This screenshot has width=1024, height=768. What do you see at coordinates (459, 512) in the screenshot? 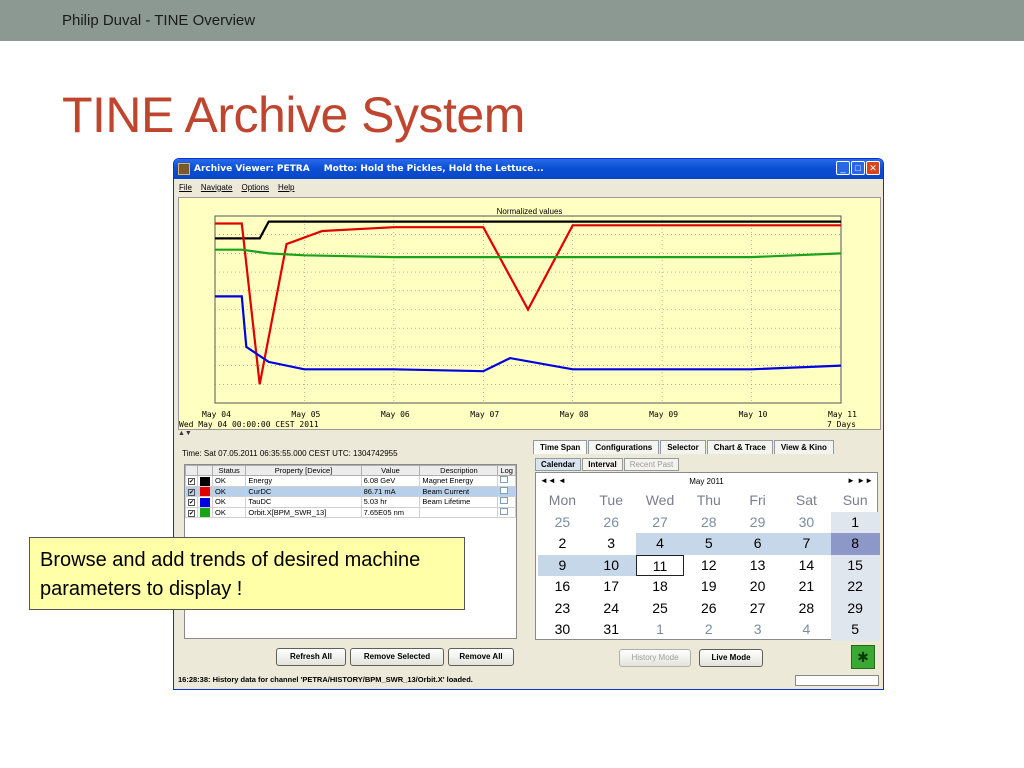
I see `table-cell` at bounding box center [459, 512].